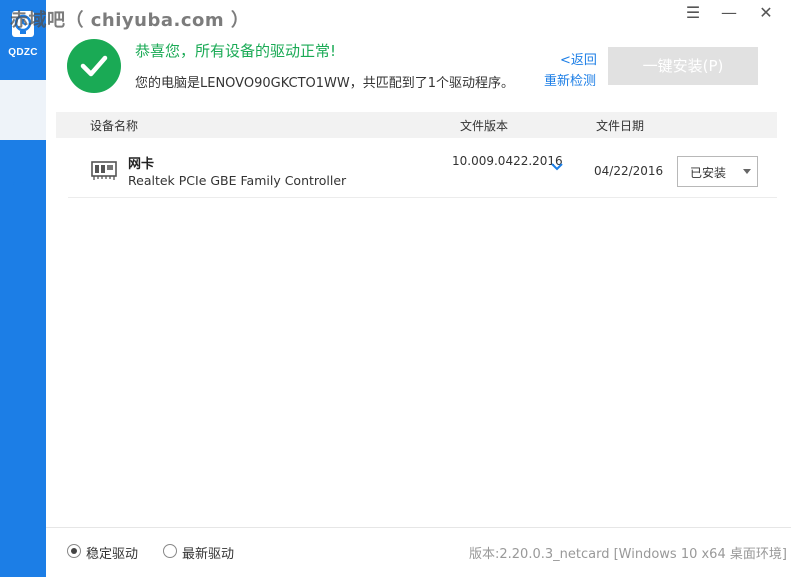  Describe the element at coordinates (170, 551) in the screenshot. I see `radio-latest-driver` at that location.